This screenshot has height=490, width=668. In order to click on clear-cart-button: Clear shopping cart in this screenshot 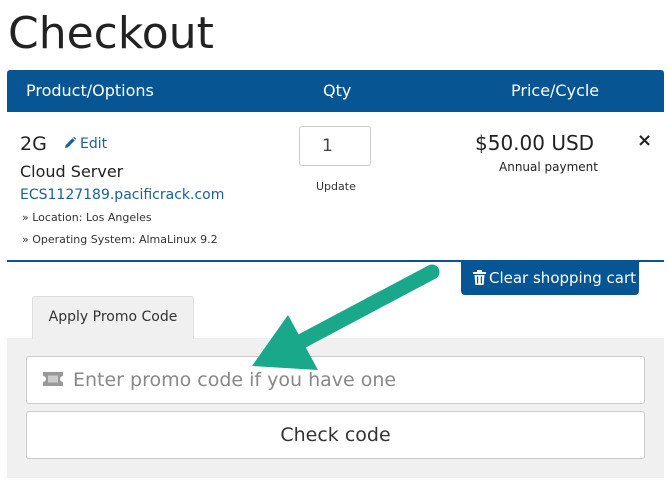, I will do `click(550, 278)`.